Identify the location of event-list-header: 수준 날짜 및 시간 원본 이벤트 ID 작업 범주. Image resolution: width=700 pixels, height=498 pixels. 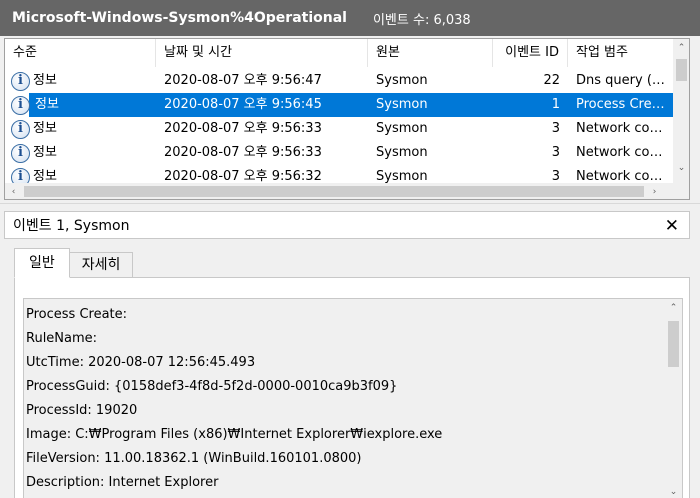
(339, 53).